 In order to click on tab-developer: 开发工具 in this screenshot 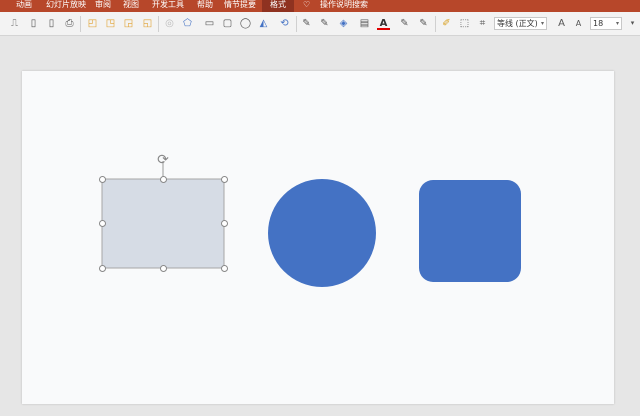, I will do `click(168, 6)`.